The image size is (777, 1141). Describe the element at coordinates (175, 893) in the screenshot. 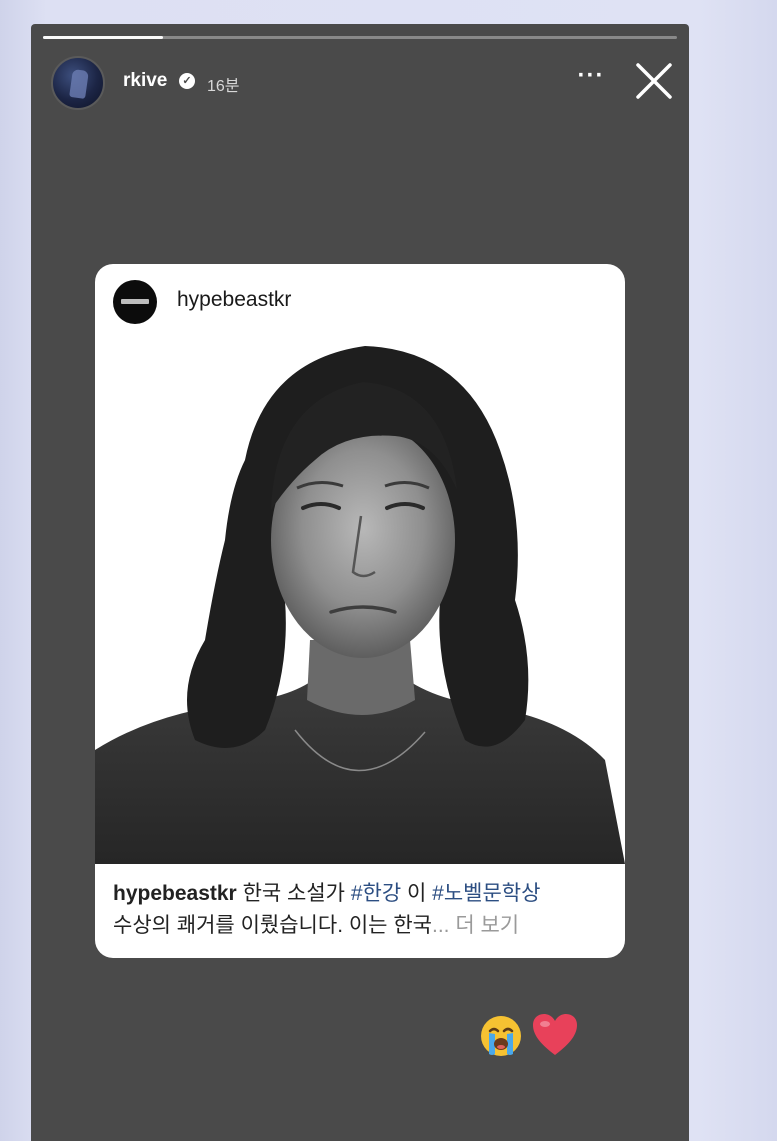

I see `caption-username: hypebeastkr` at that location.